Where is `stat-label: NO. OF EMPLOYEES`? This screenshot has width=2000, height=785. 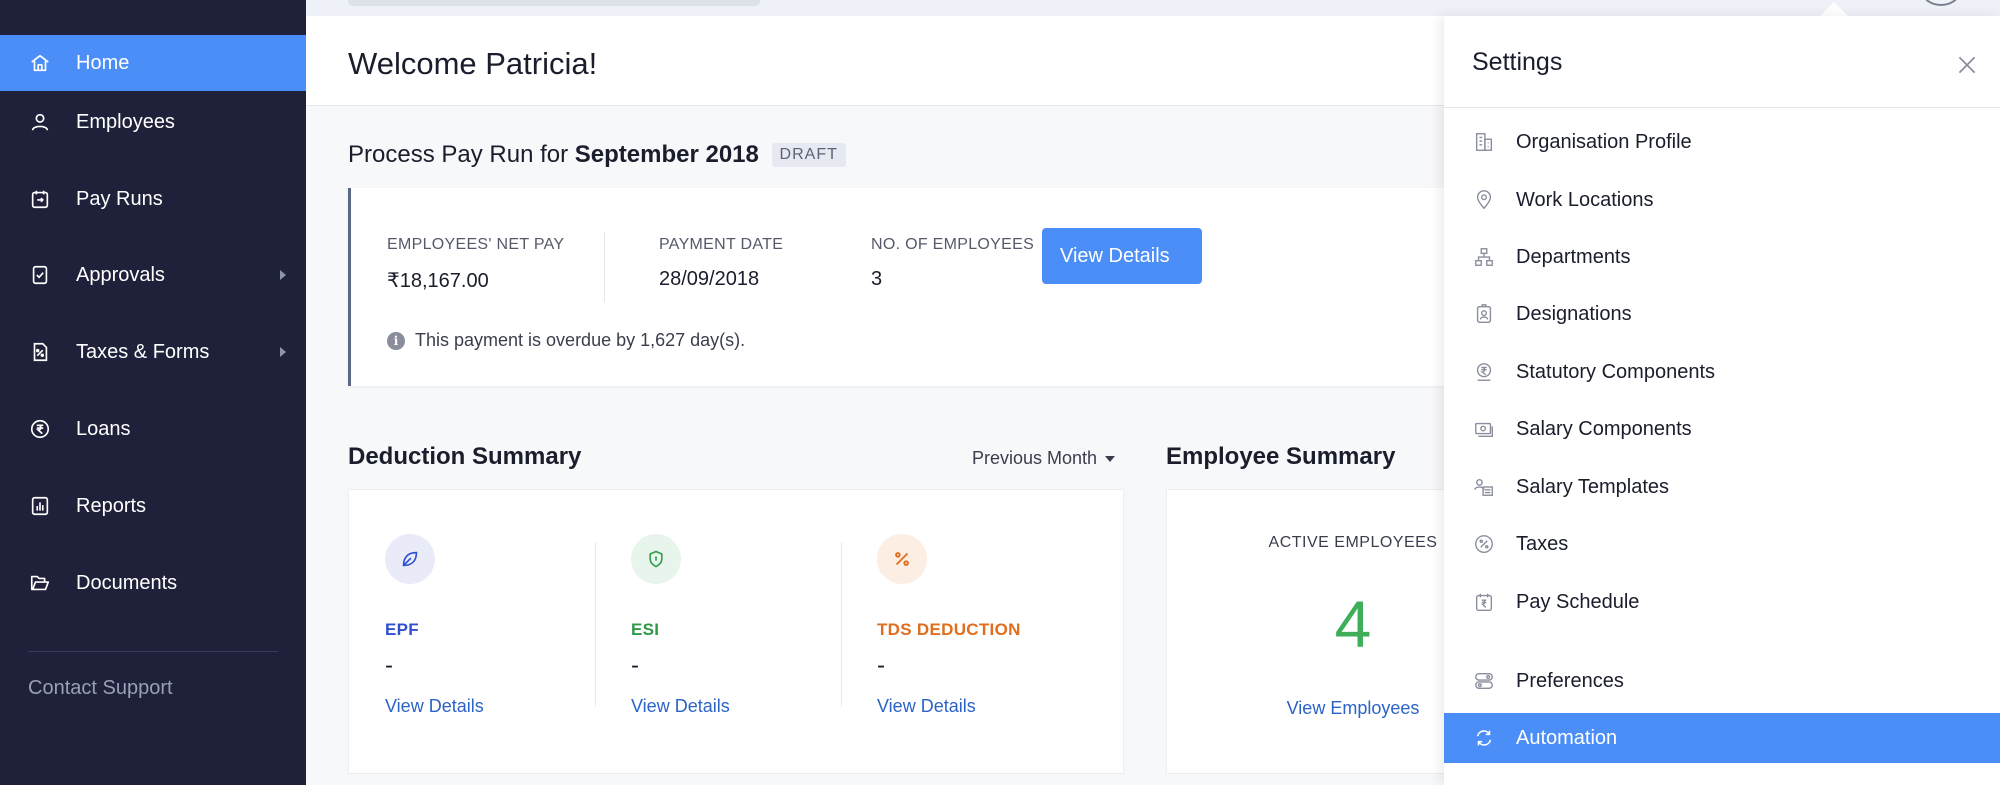
stat-label: NO. OF EMPLOYEES is located at coordinates (953, 244).